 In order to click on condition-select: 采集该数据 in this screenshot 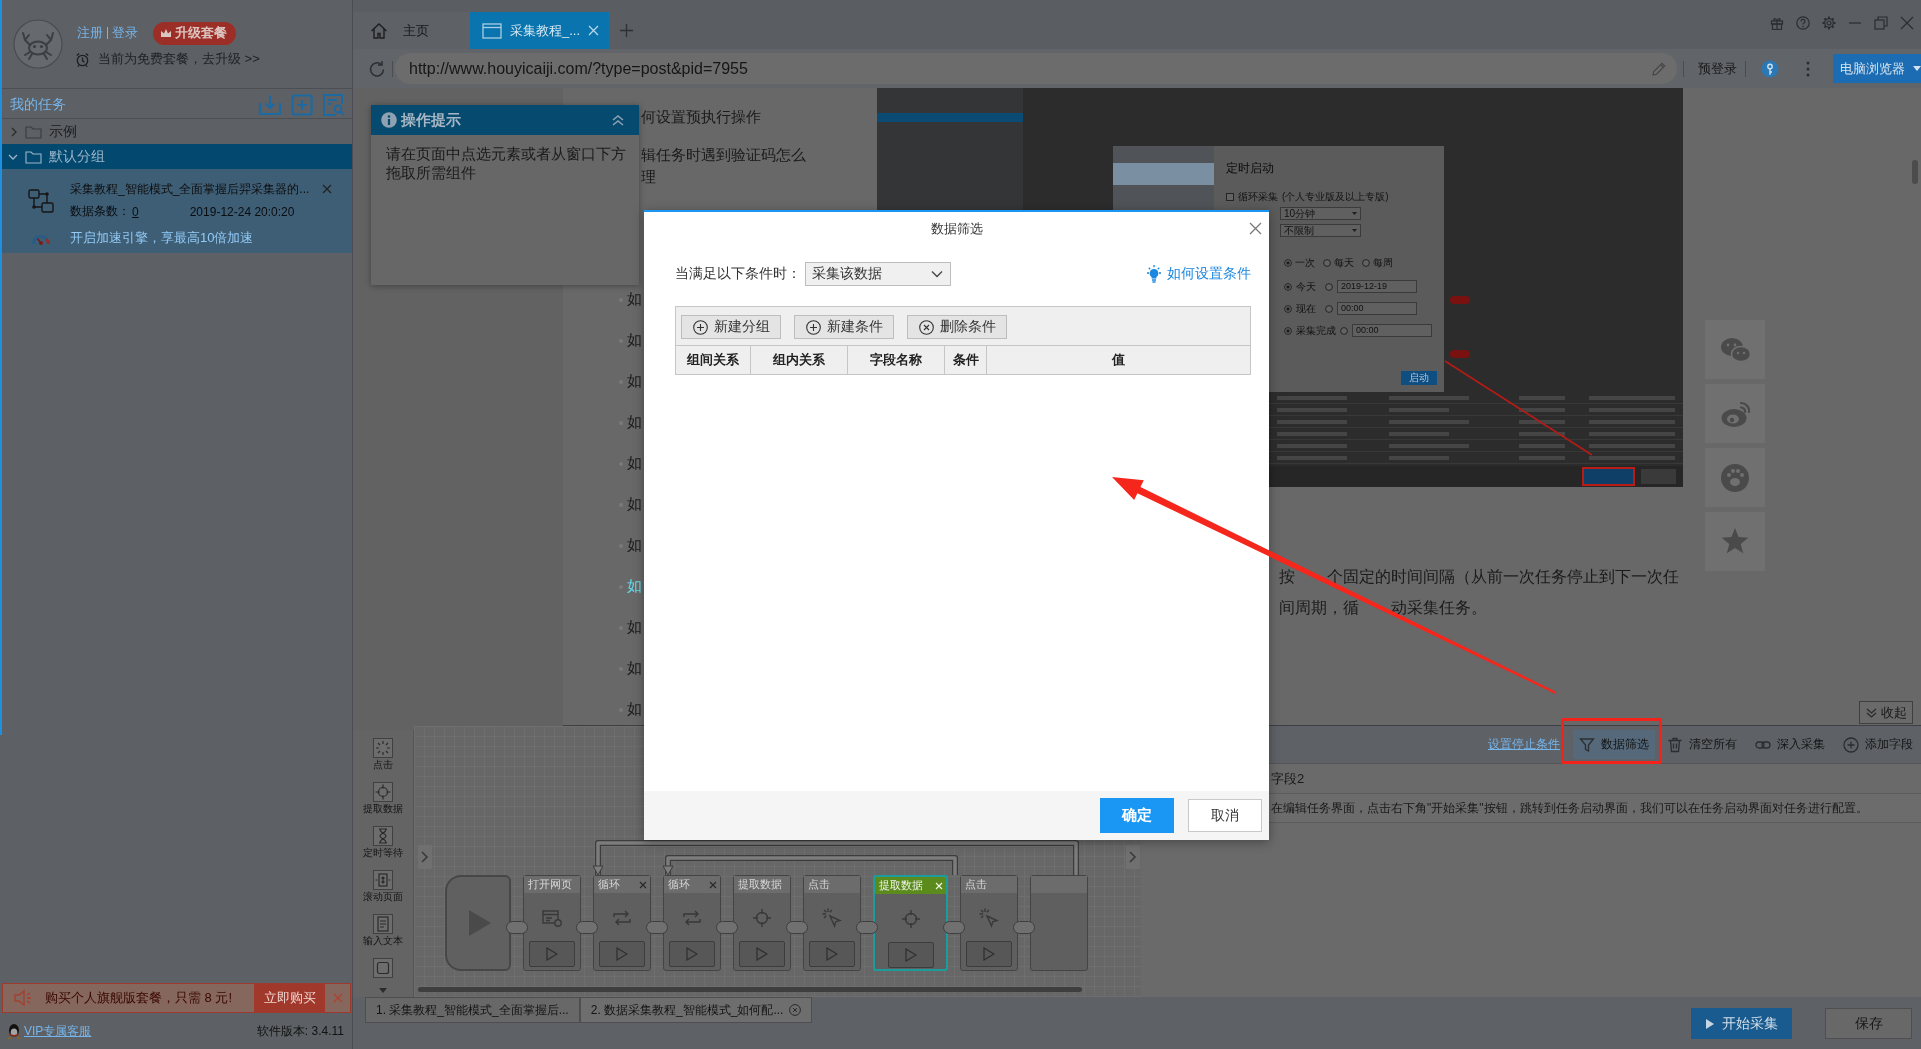, I will do `click(878, 274)`.